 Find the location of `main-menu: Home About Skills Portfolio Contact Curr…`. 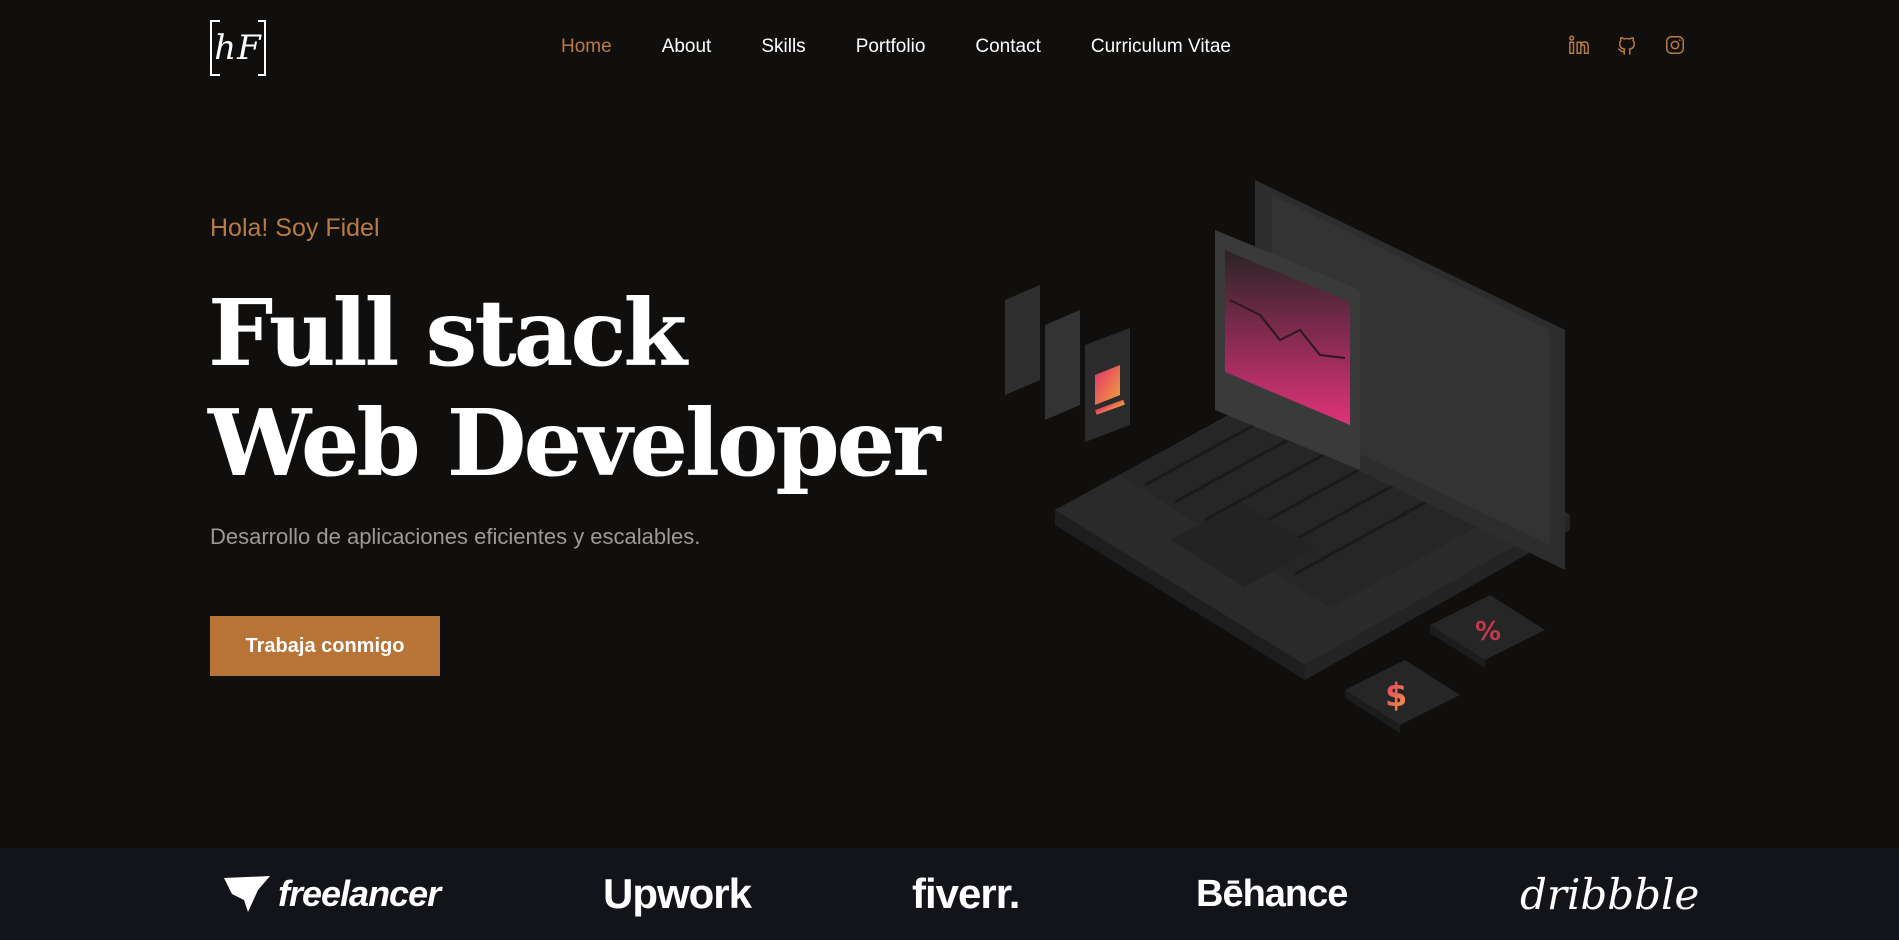

main-menu: Home About Skills Portfolio Contact Curr… is located at coordinates (921, 47).